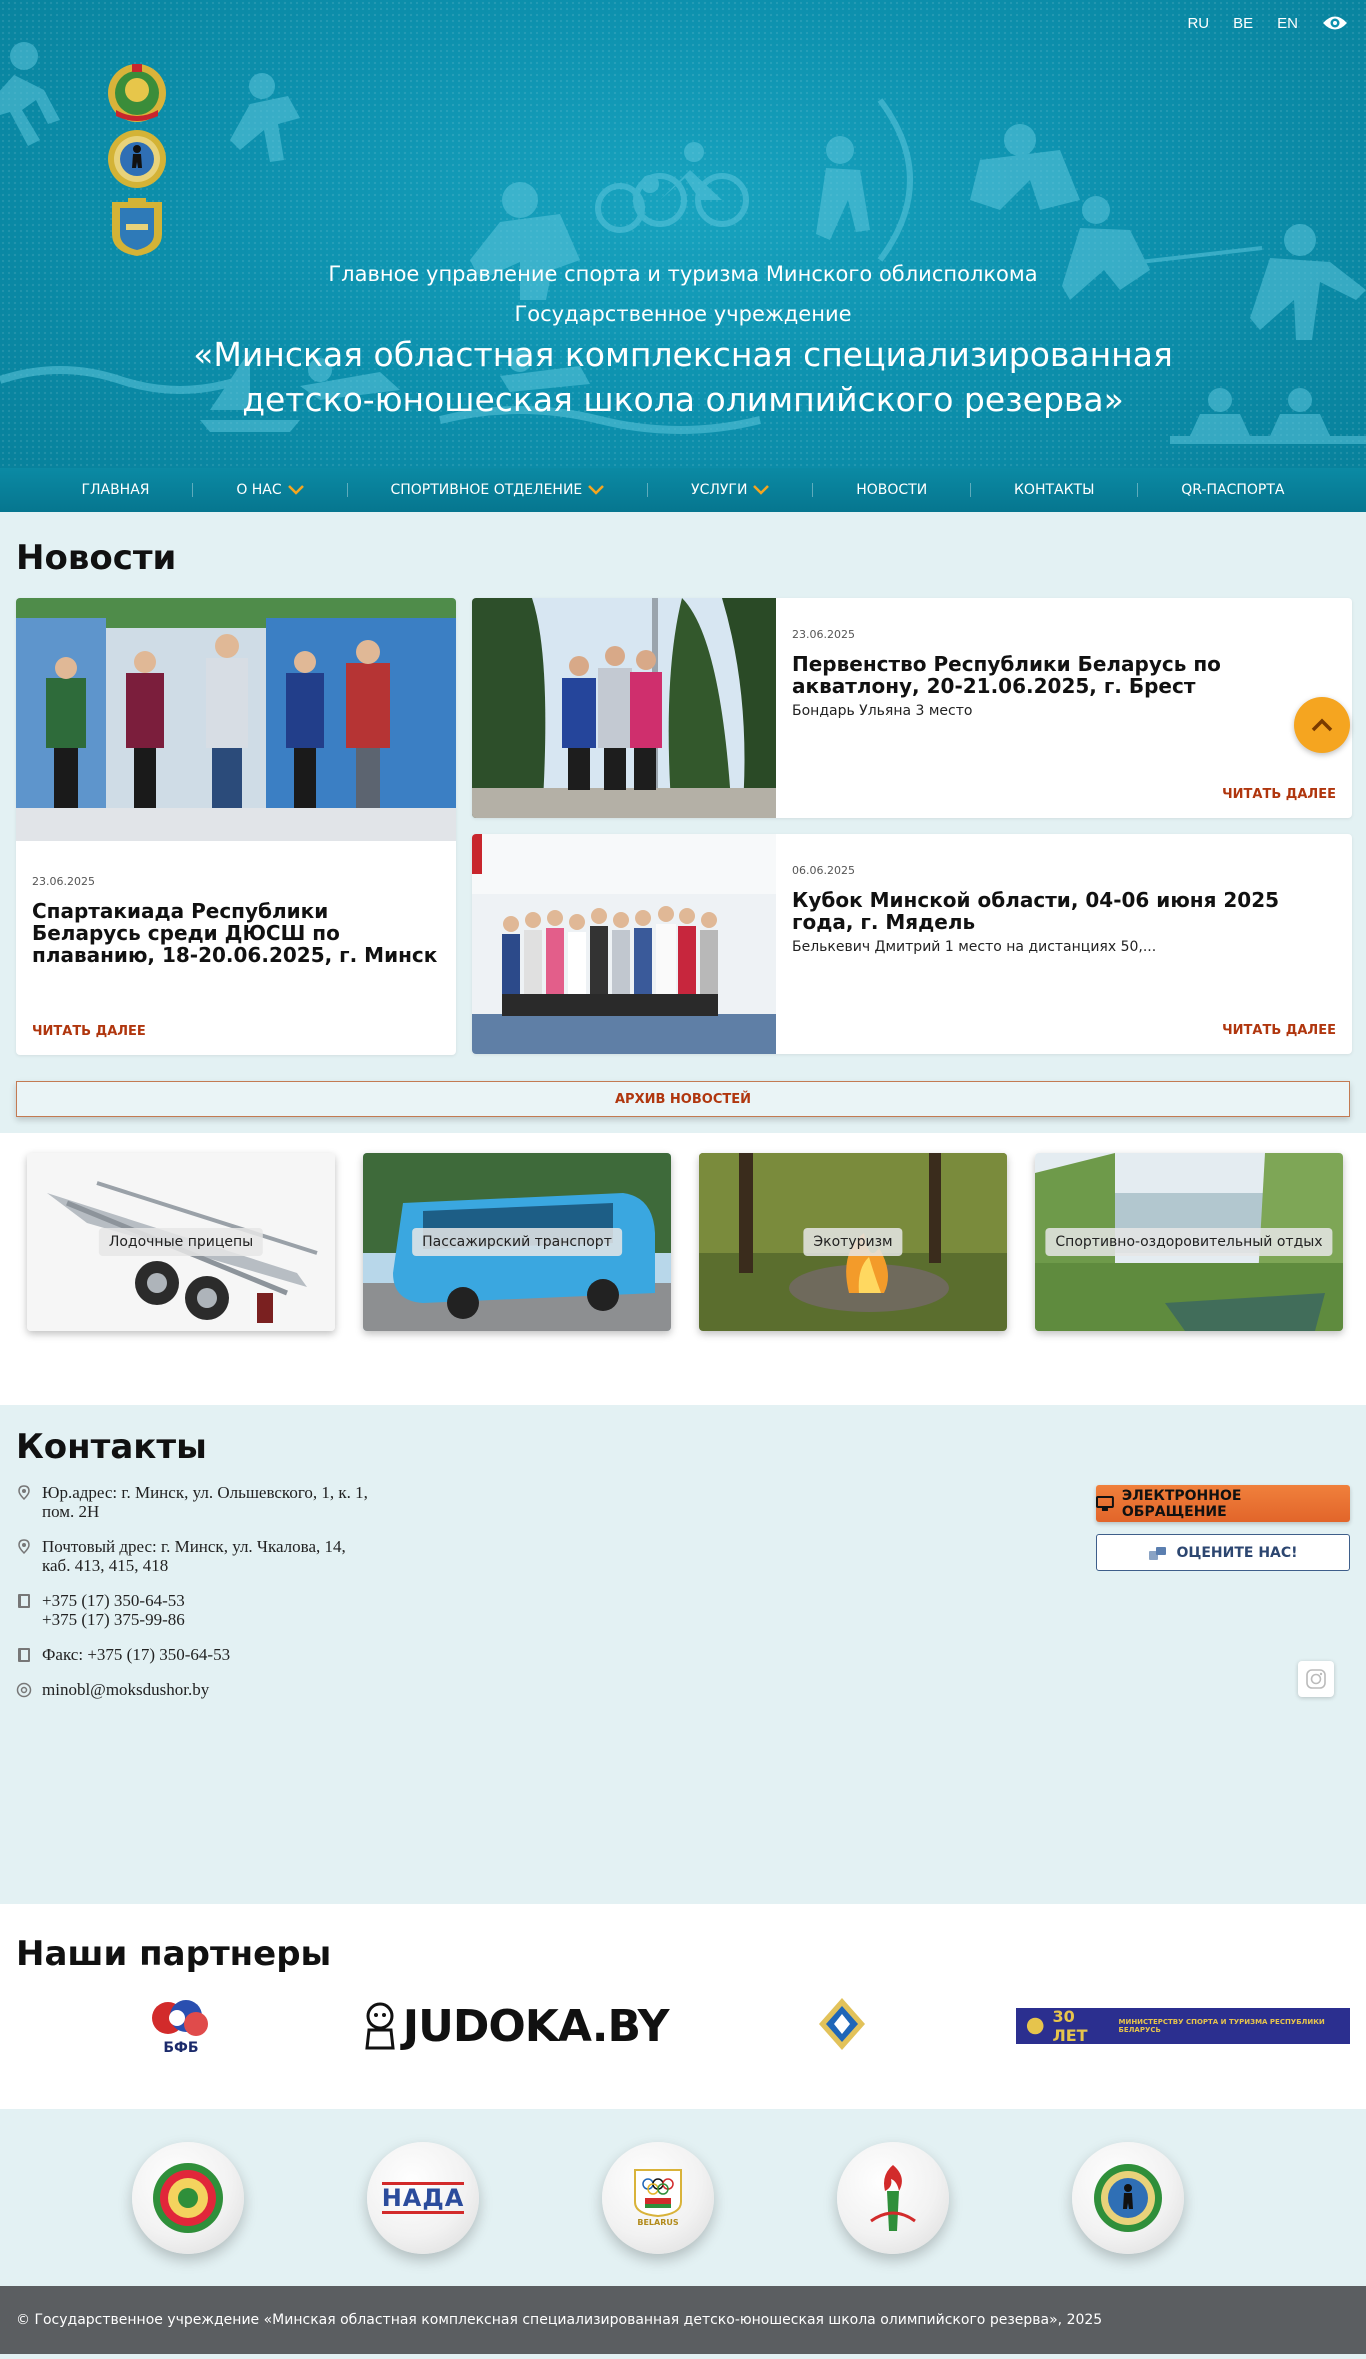  What do you see at coordinates (761, 490) in the screenshot?
I see `chevron-down-icon` at bounding box center [761, 490].